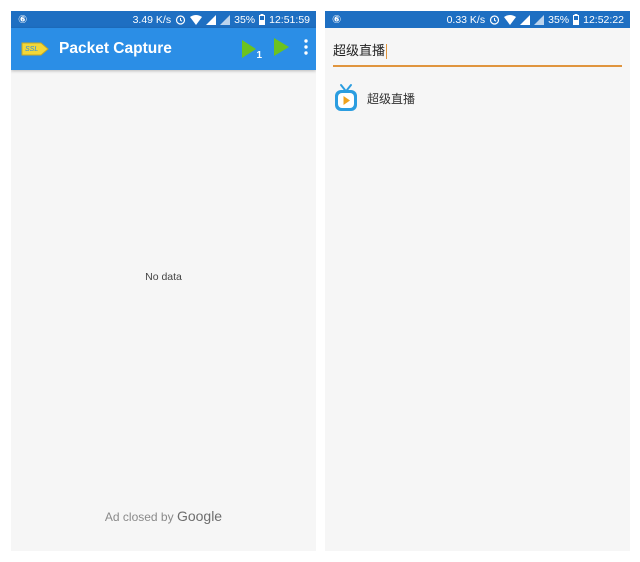 This screenshot has width=640, height=562. What do you see at coordinates (281, 46) in the screenshot?
I see `play-icon` at bounding box center [281, 46].